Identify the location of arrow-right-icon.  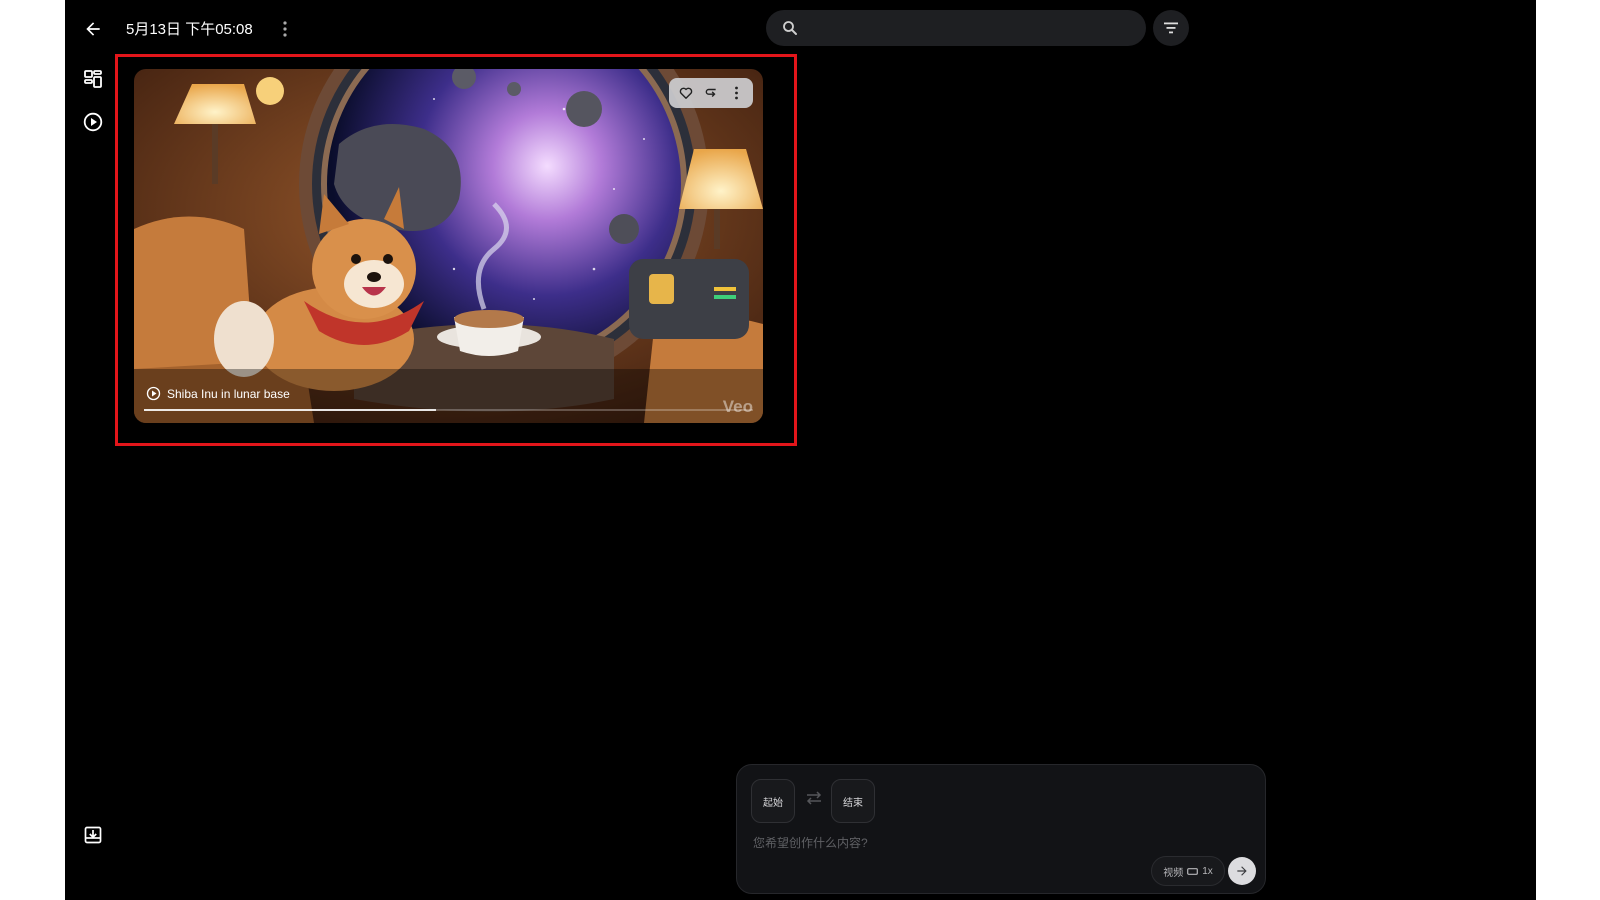
(1242, 871).